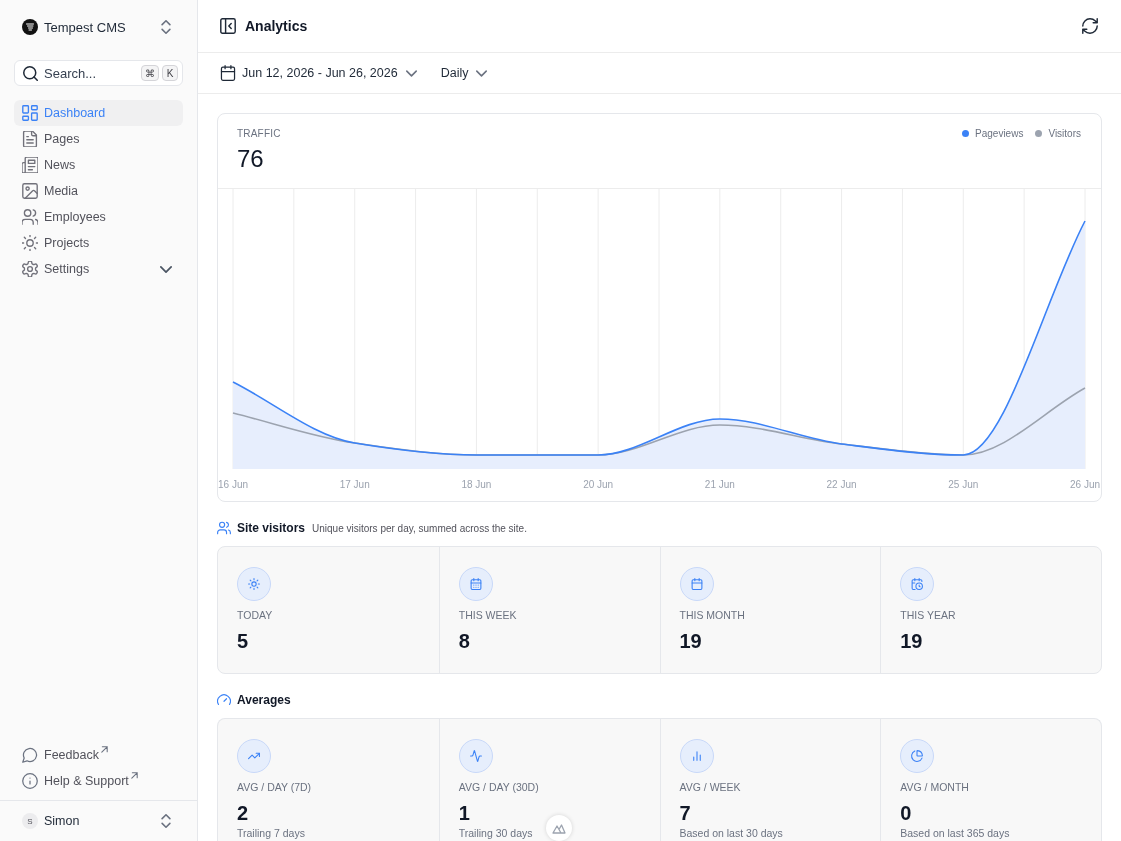  What do you see at coordinates (30, 781) in the screenshot?
I see `info-icon` at bounding box center [30, 781].